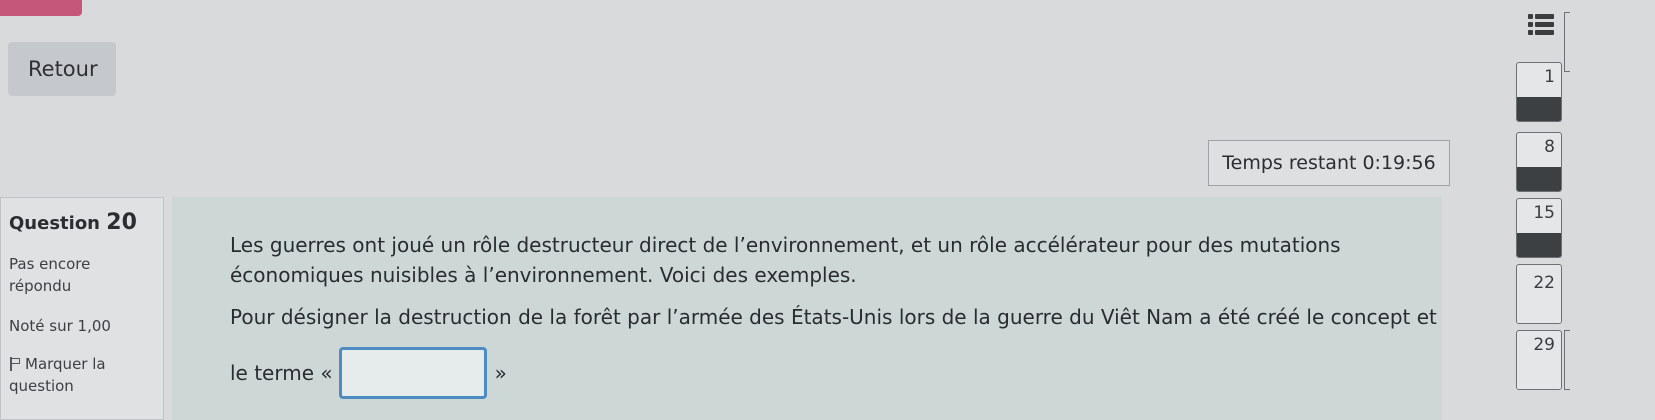 This screenshot has height=420, width=1655. Describe the element at coordinates (1539, 92) in the screenshot. I see `nav-question-1: 1` at that location.